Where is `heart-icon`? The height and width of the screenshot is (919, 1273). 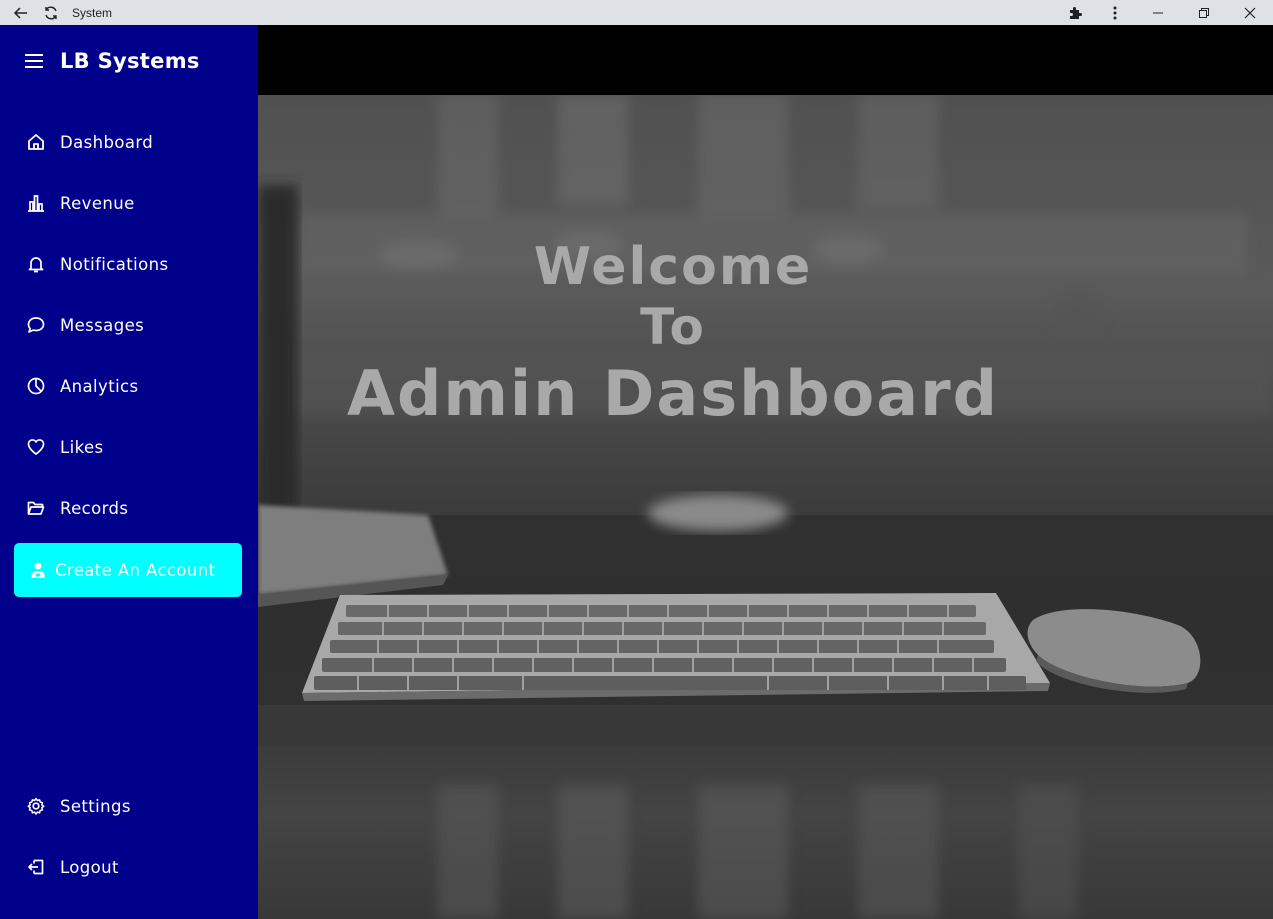
heart-icon is located at coordinates (36, 447).